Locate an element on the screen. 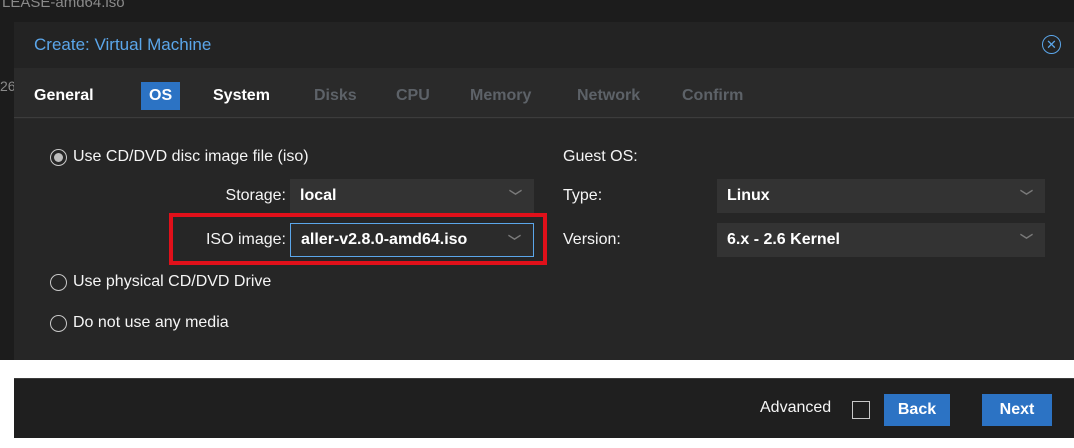  guest-os-heading: Guest OS: is located at coordinates (600, 156).